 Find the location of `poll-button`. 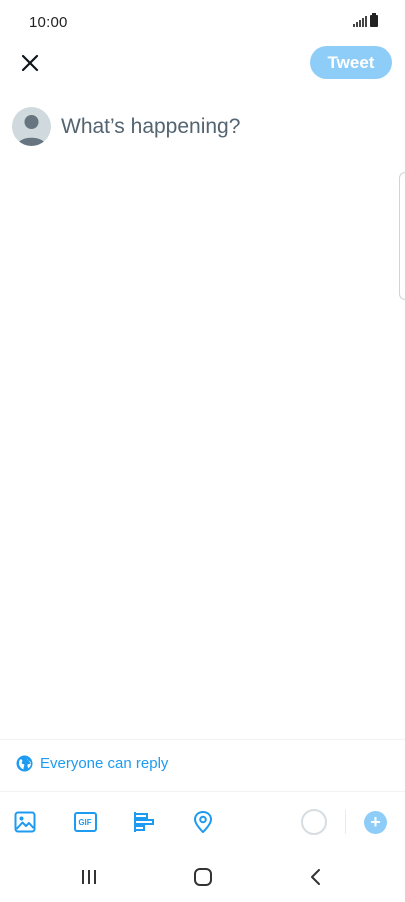

poll-button is located at coordinates (144, 822).